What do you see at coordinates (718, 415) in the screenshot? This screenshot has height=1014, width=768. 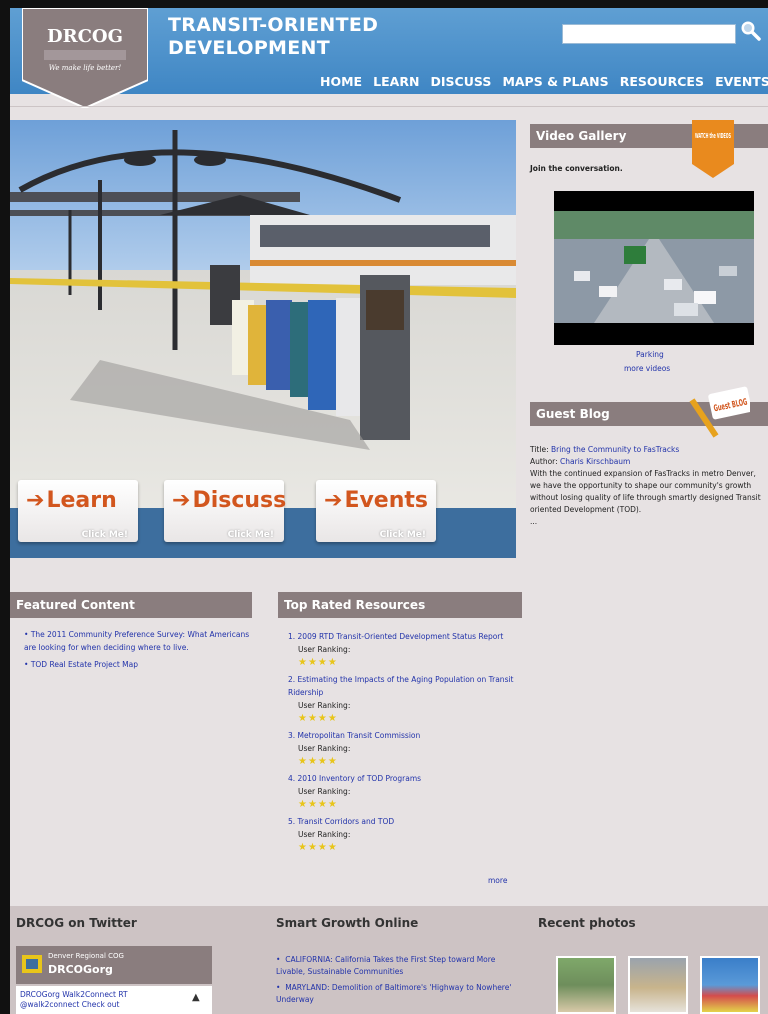 I see `guest-blog-badge: Guest BLOG` at bounding box center [718, 415].